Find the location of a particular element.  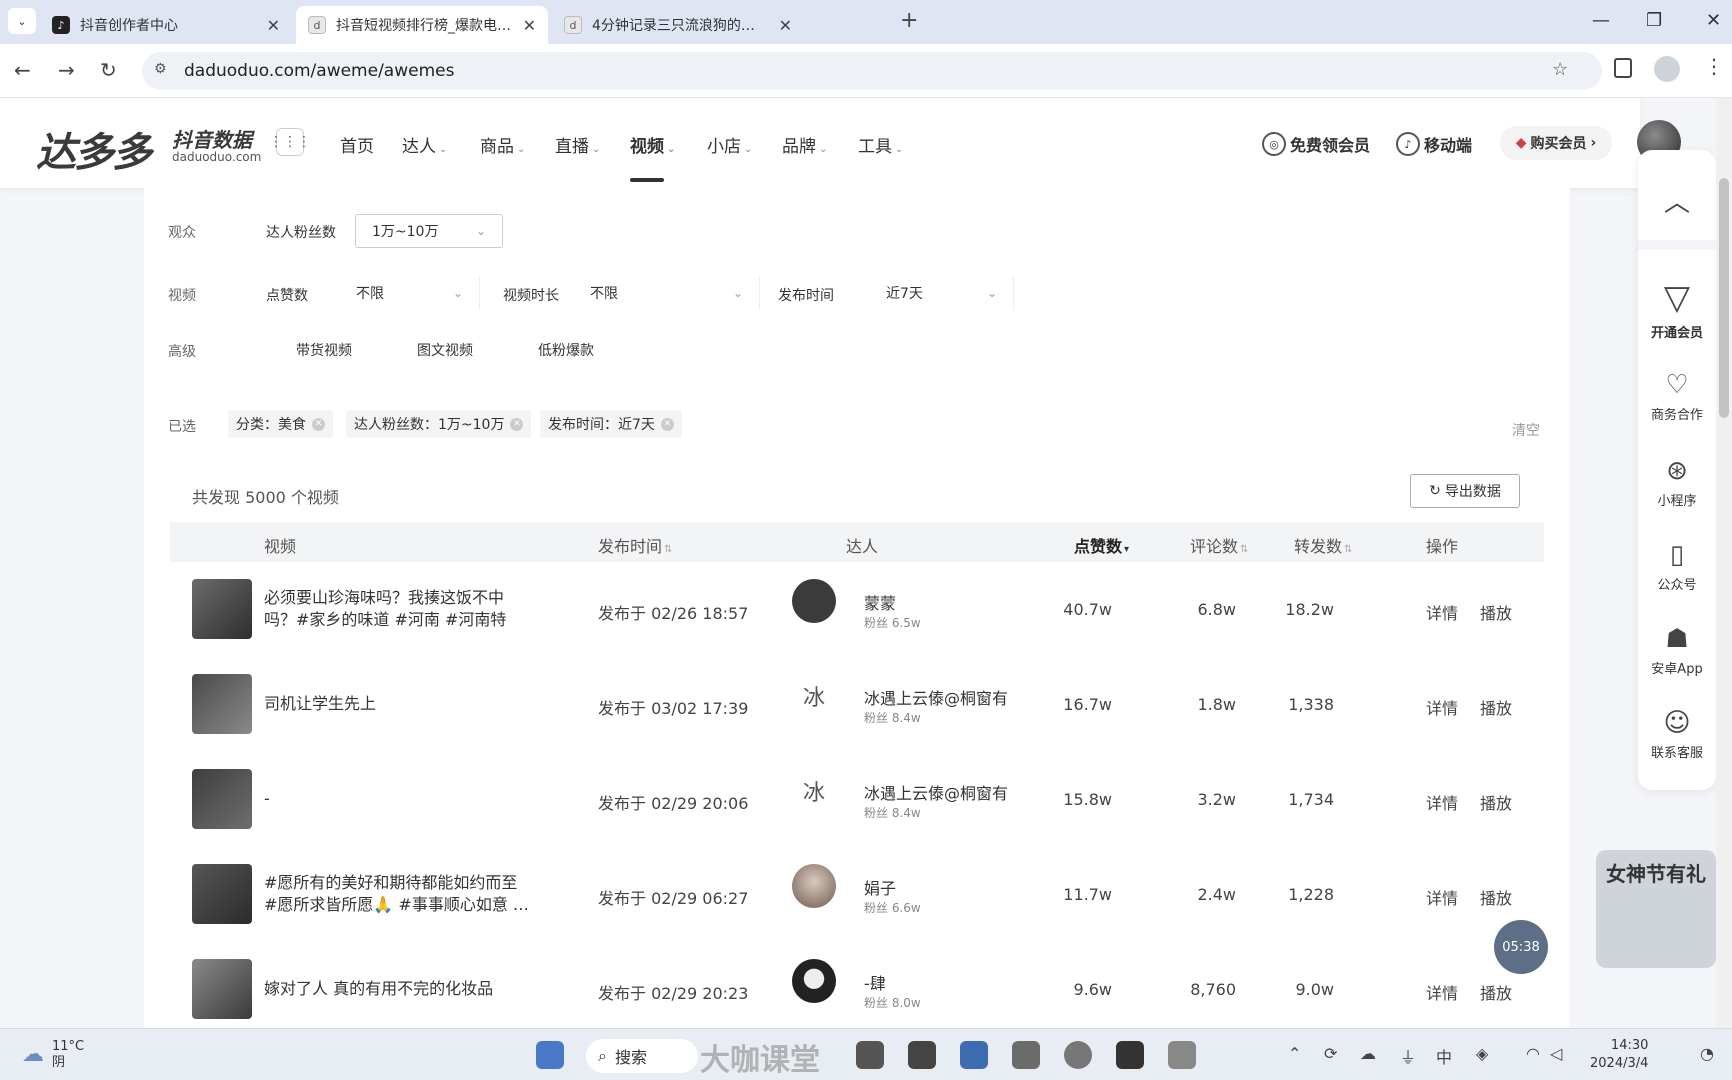

chat-app-icon is located at coordinates (922, 1055).